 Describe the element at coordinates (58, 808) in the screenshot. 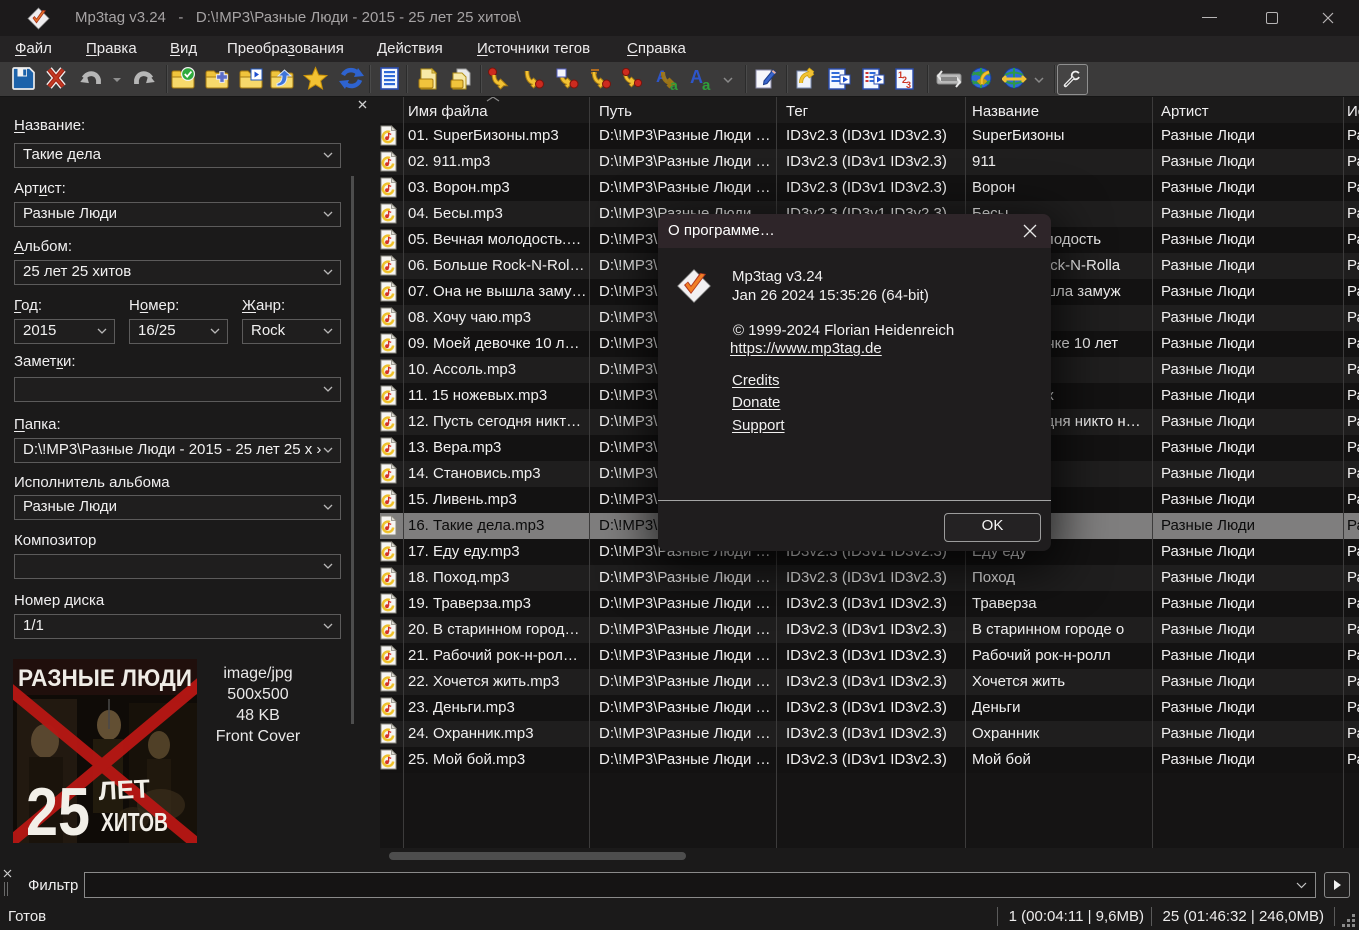

I see `svg-text: 25` at that location.